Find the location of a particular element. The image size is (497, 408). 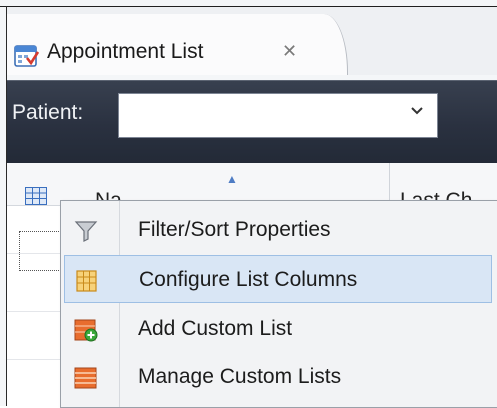

patient-label: Patient: is located at coordinates (48, 112).